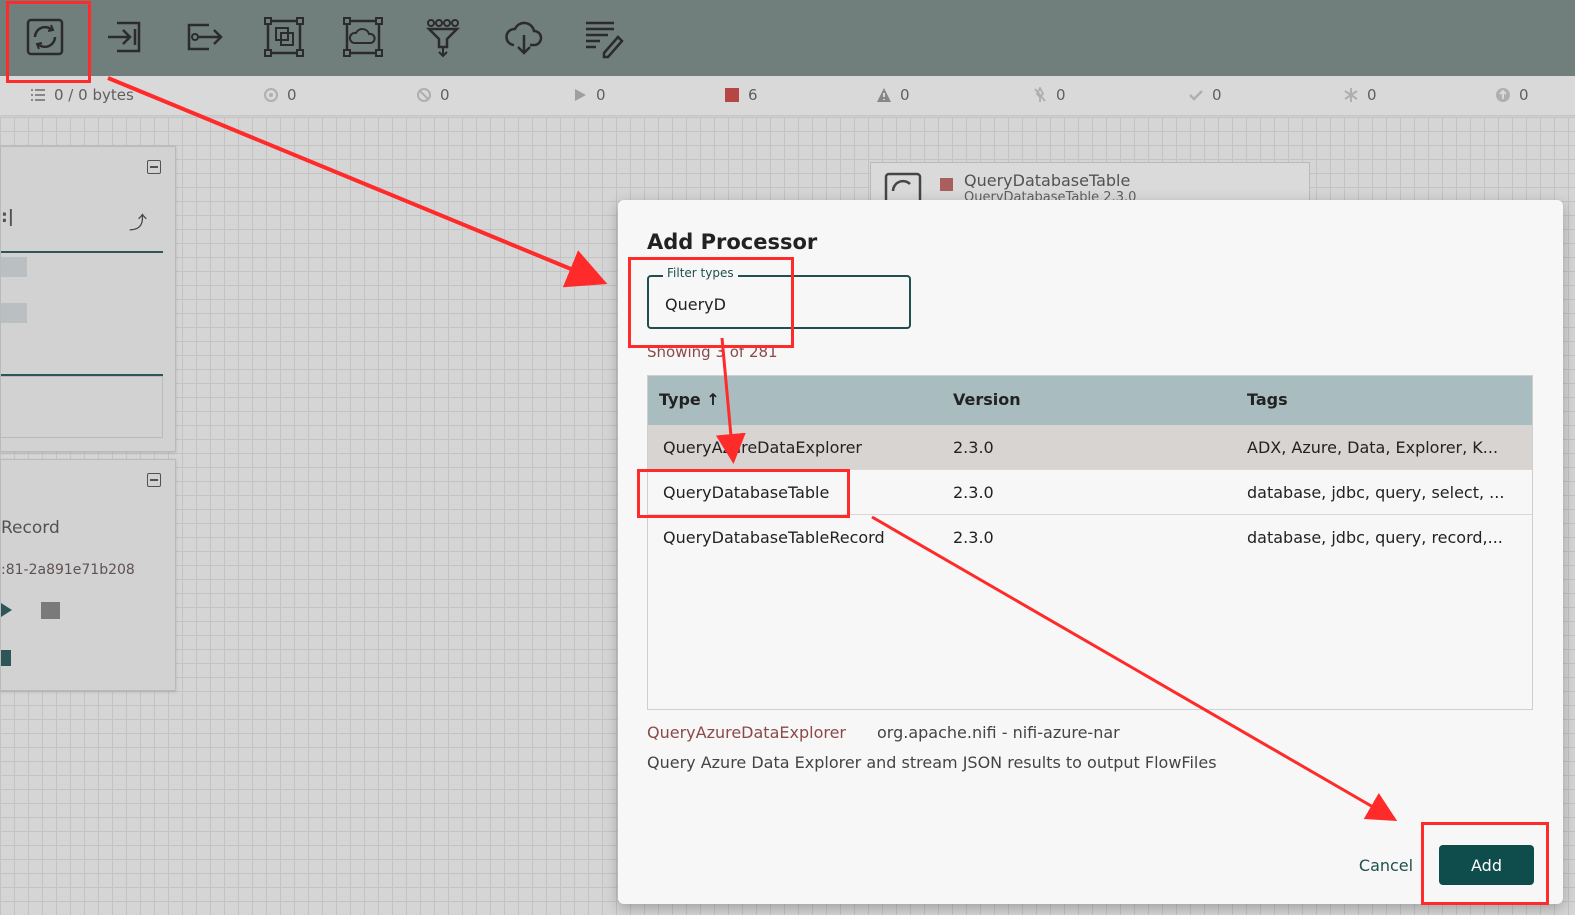 The height and width of the screenshot is (915, 1575). What do you see at coordinates (774, 537) in the screenshot?
I see `cell-type: QueryDatabaseTableRecord` at bounding box center [774, 537].